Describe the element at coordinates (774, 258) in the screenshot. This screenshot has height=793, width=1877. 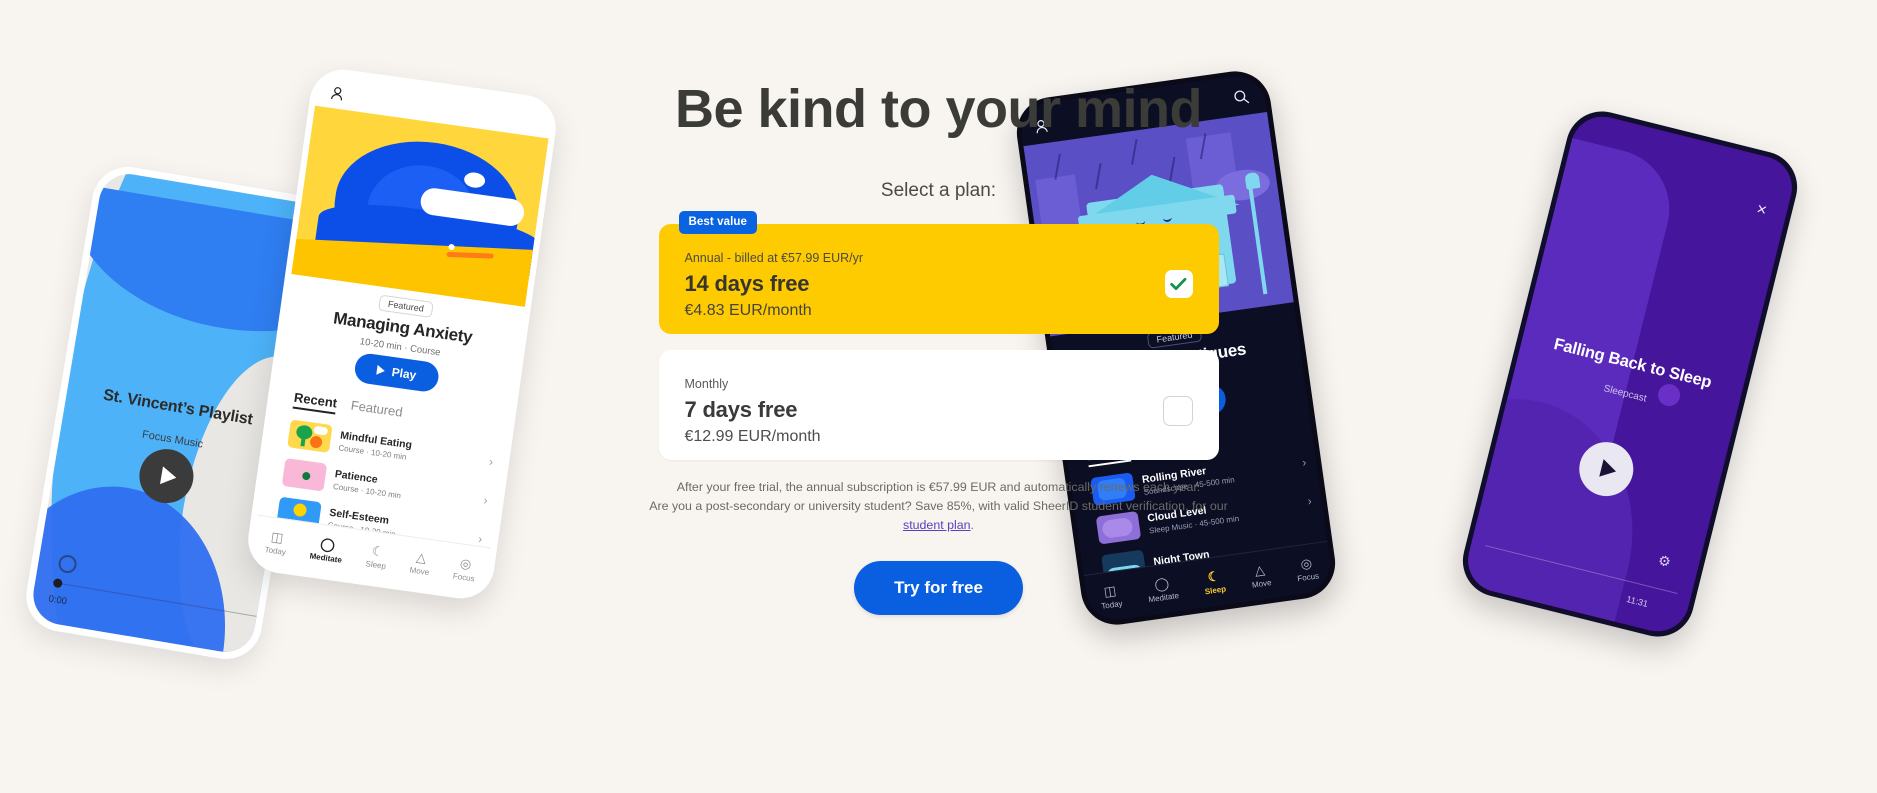
I see `plan-annual-subtitle: Annual - billed at €57.99 EUR/yr` at that location.